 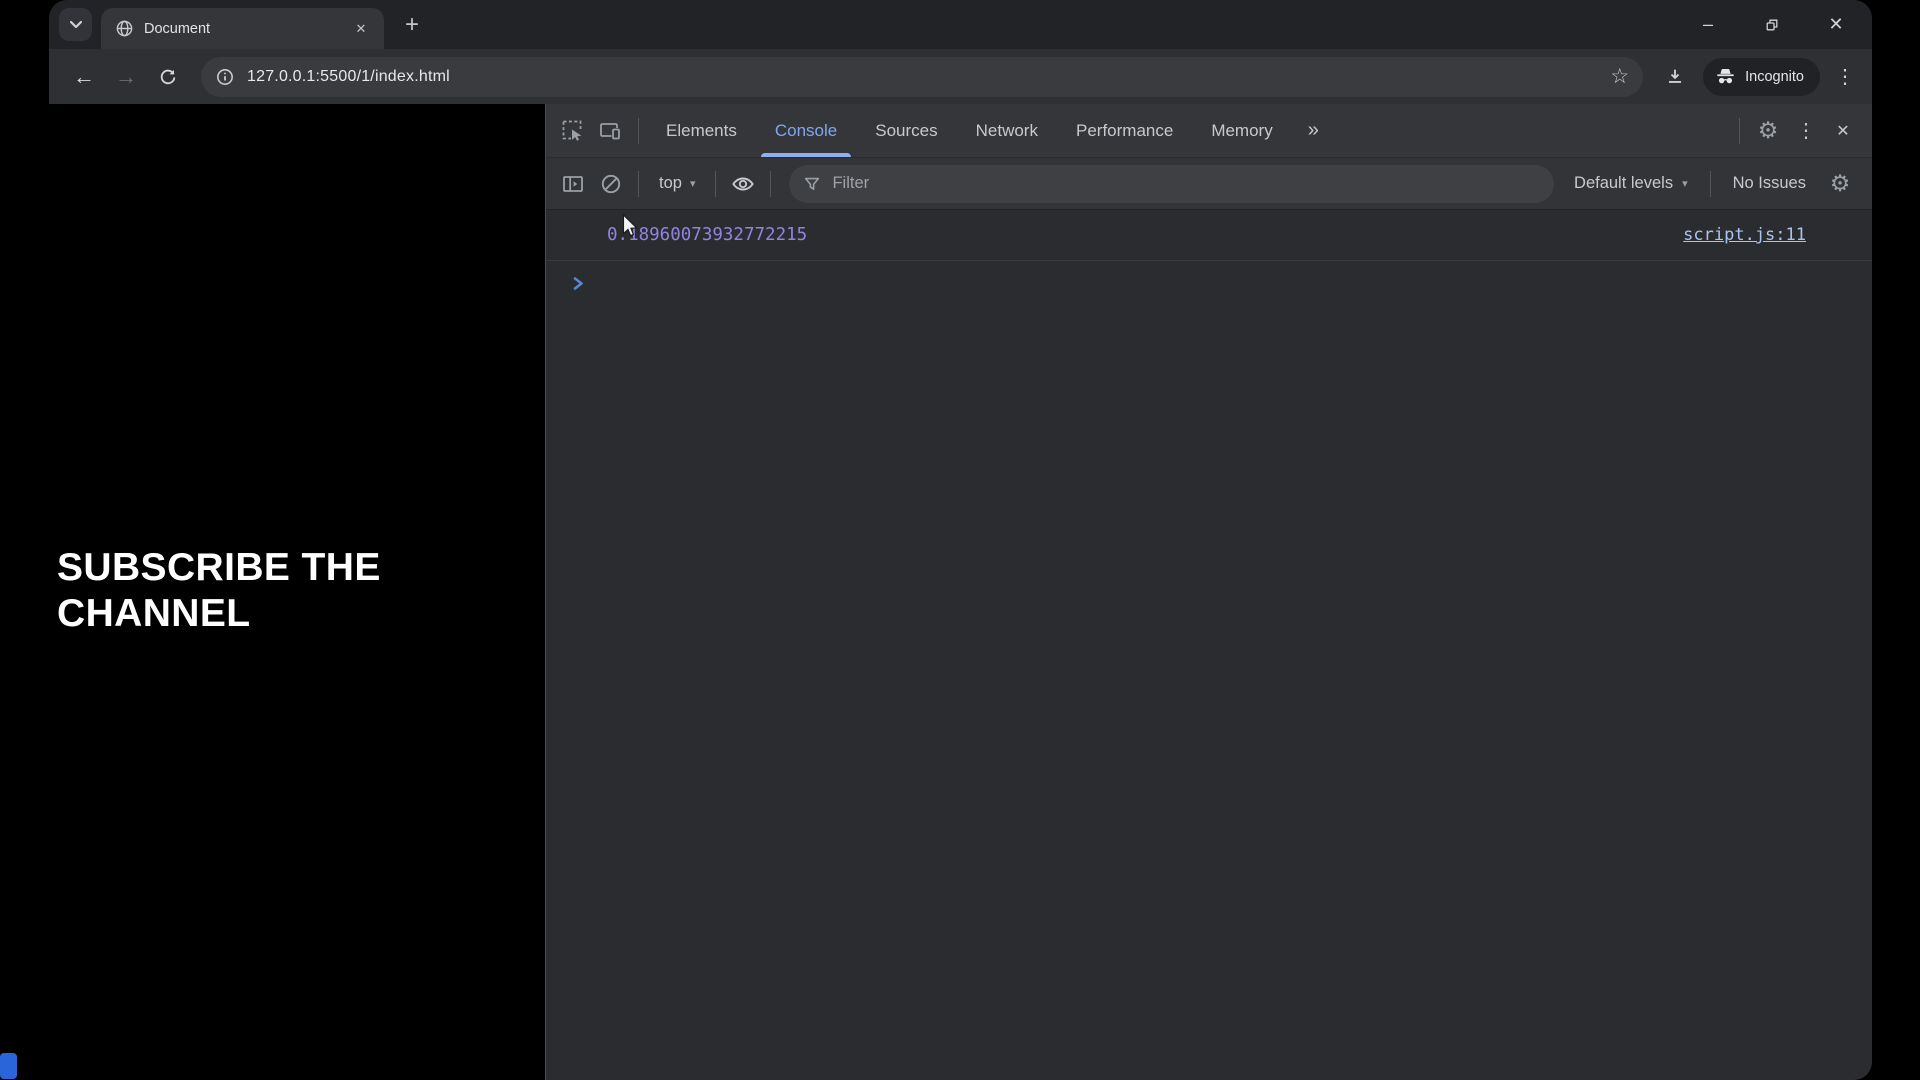 I want to click on reload-icon, so click(x=168, y=77).